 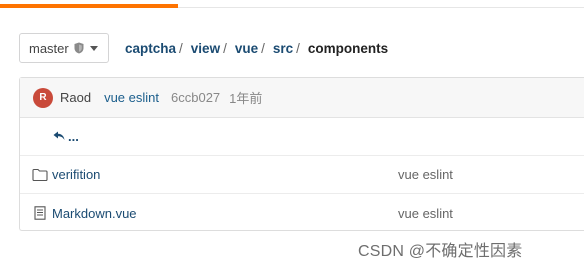 What do you see at coordinates (205, 48) in the screenshot?
I see `breadcrumb-item-view: view` at bounding box center [205, 48].